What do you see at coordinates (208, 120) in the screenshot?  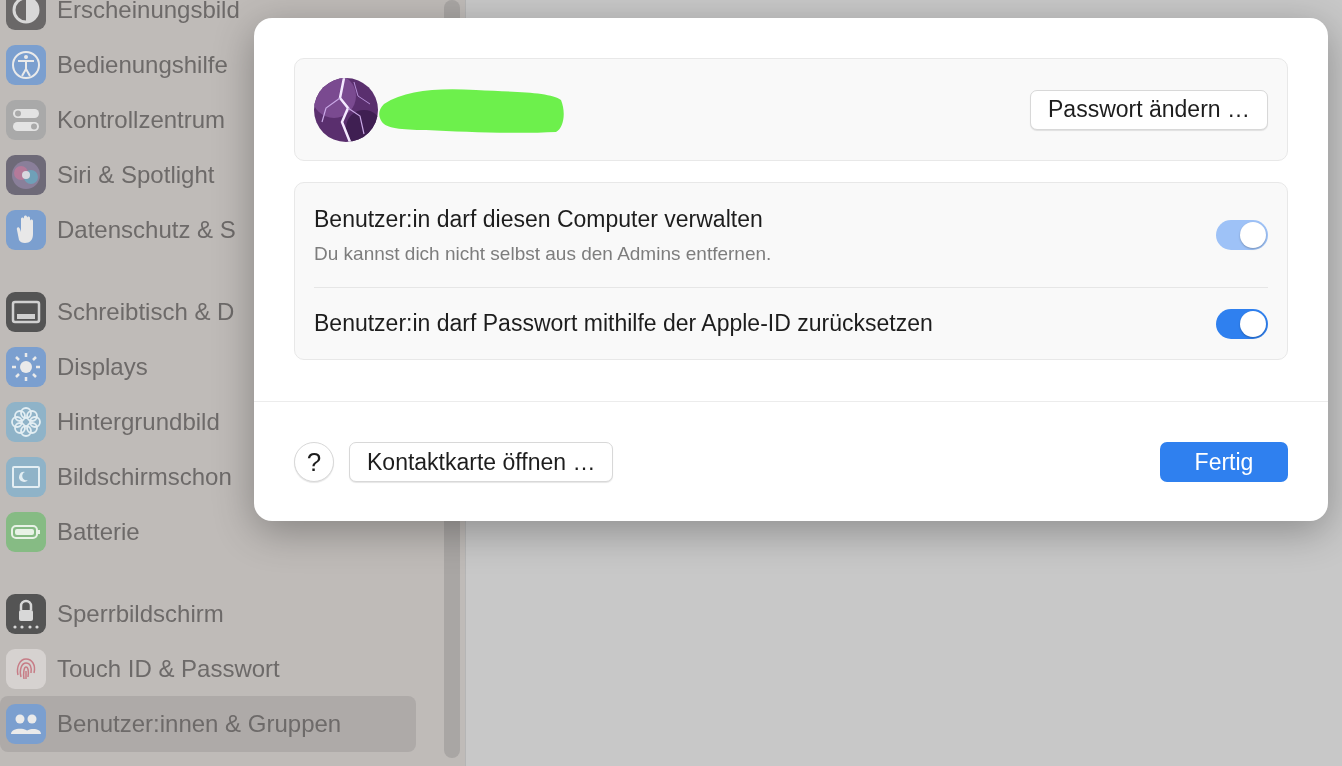 I see `sidebar-item: Kontrollzentrum` at bounding box center [208, 120].